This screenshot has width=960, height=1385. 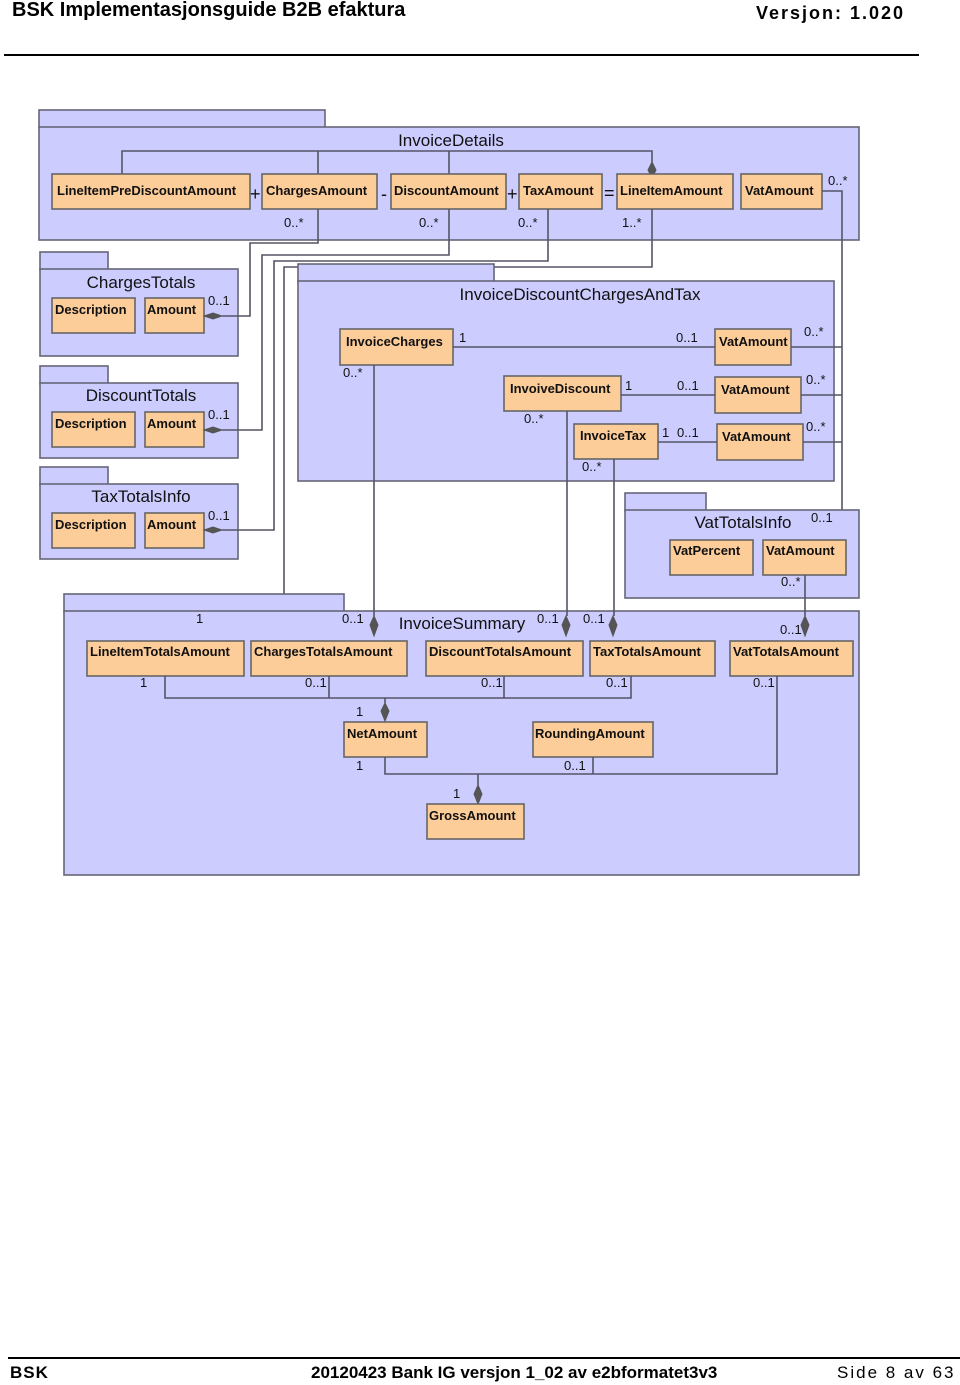 What do you see at coordinates (786, 651) in the screenshot?
I see `svg-text: VatTotalsAmount` at bounding box center [786, 651].